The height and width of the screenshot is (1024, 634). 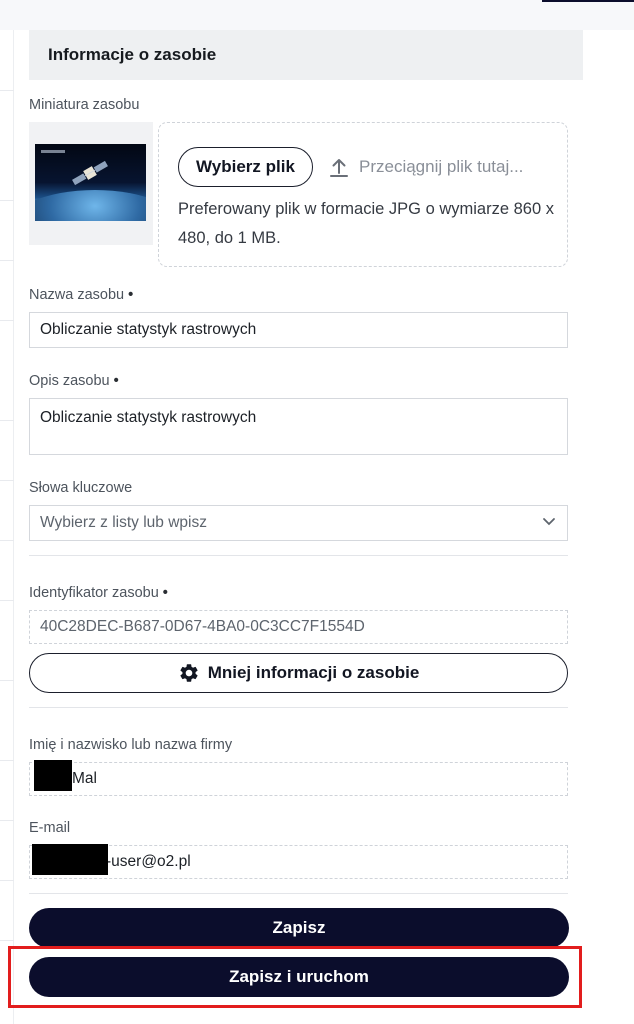 I want to click on top-bar, so click(x=317, y=15).